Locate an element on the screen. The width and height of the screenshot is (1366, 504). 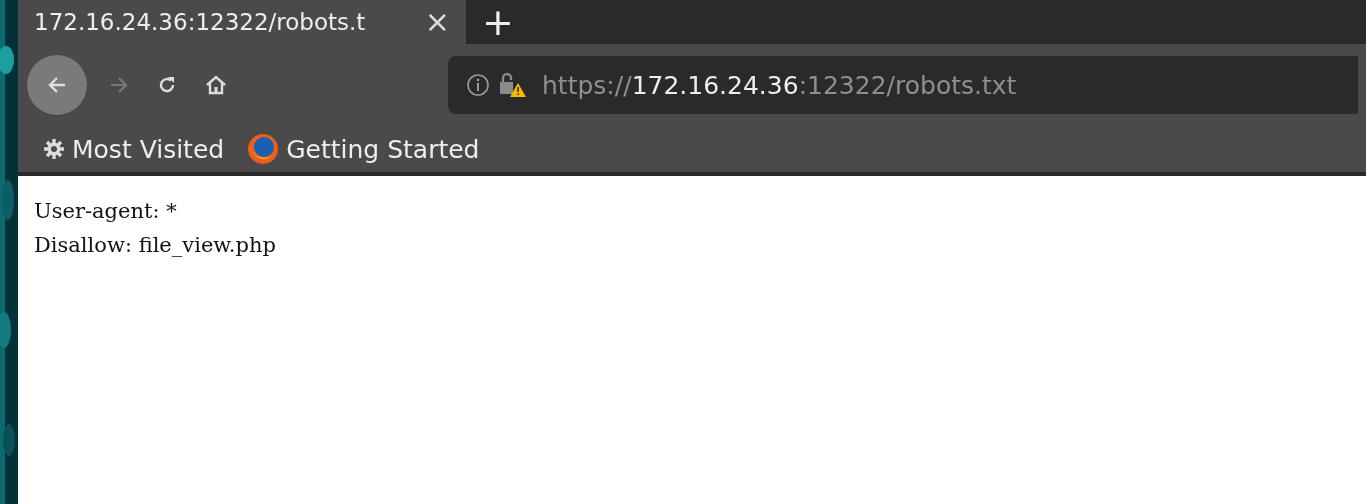
tab-title: 172.16.24.36:12322/robots.t is located at coordinates (200, 22).